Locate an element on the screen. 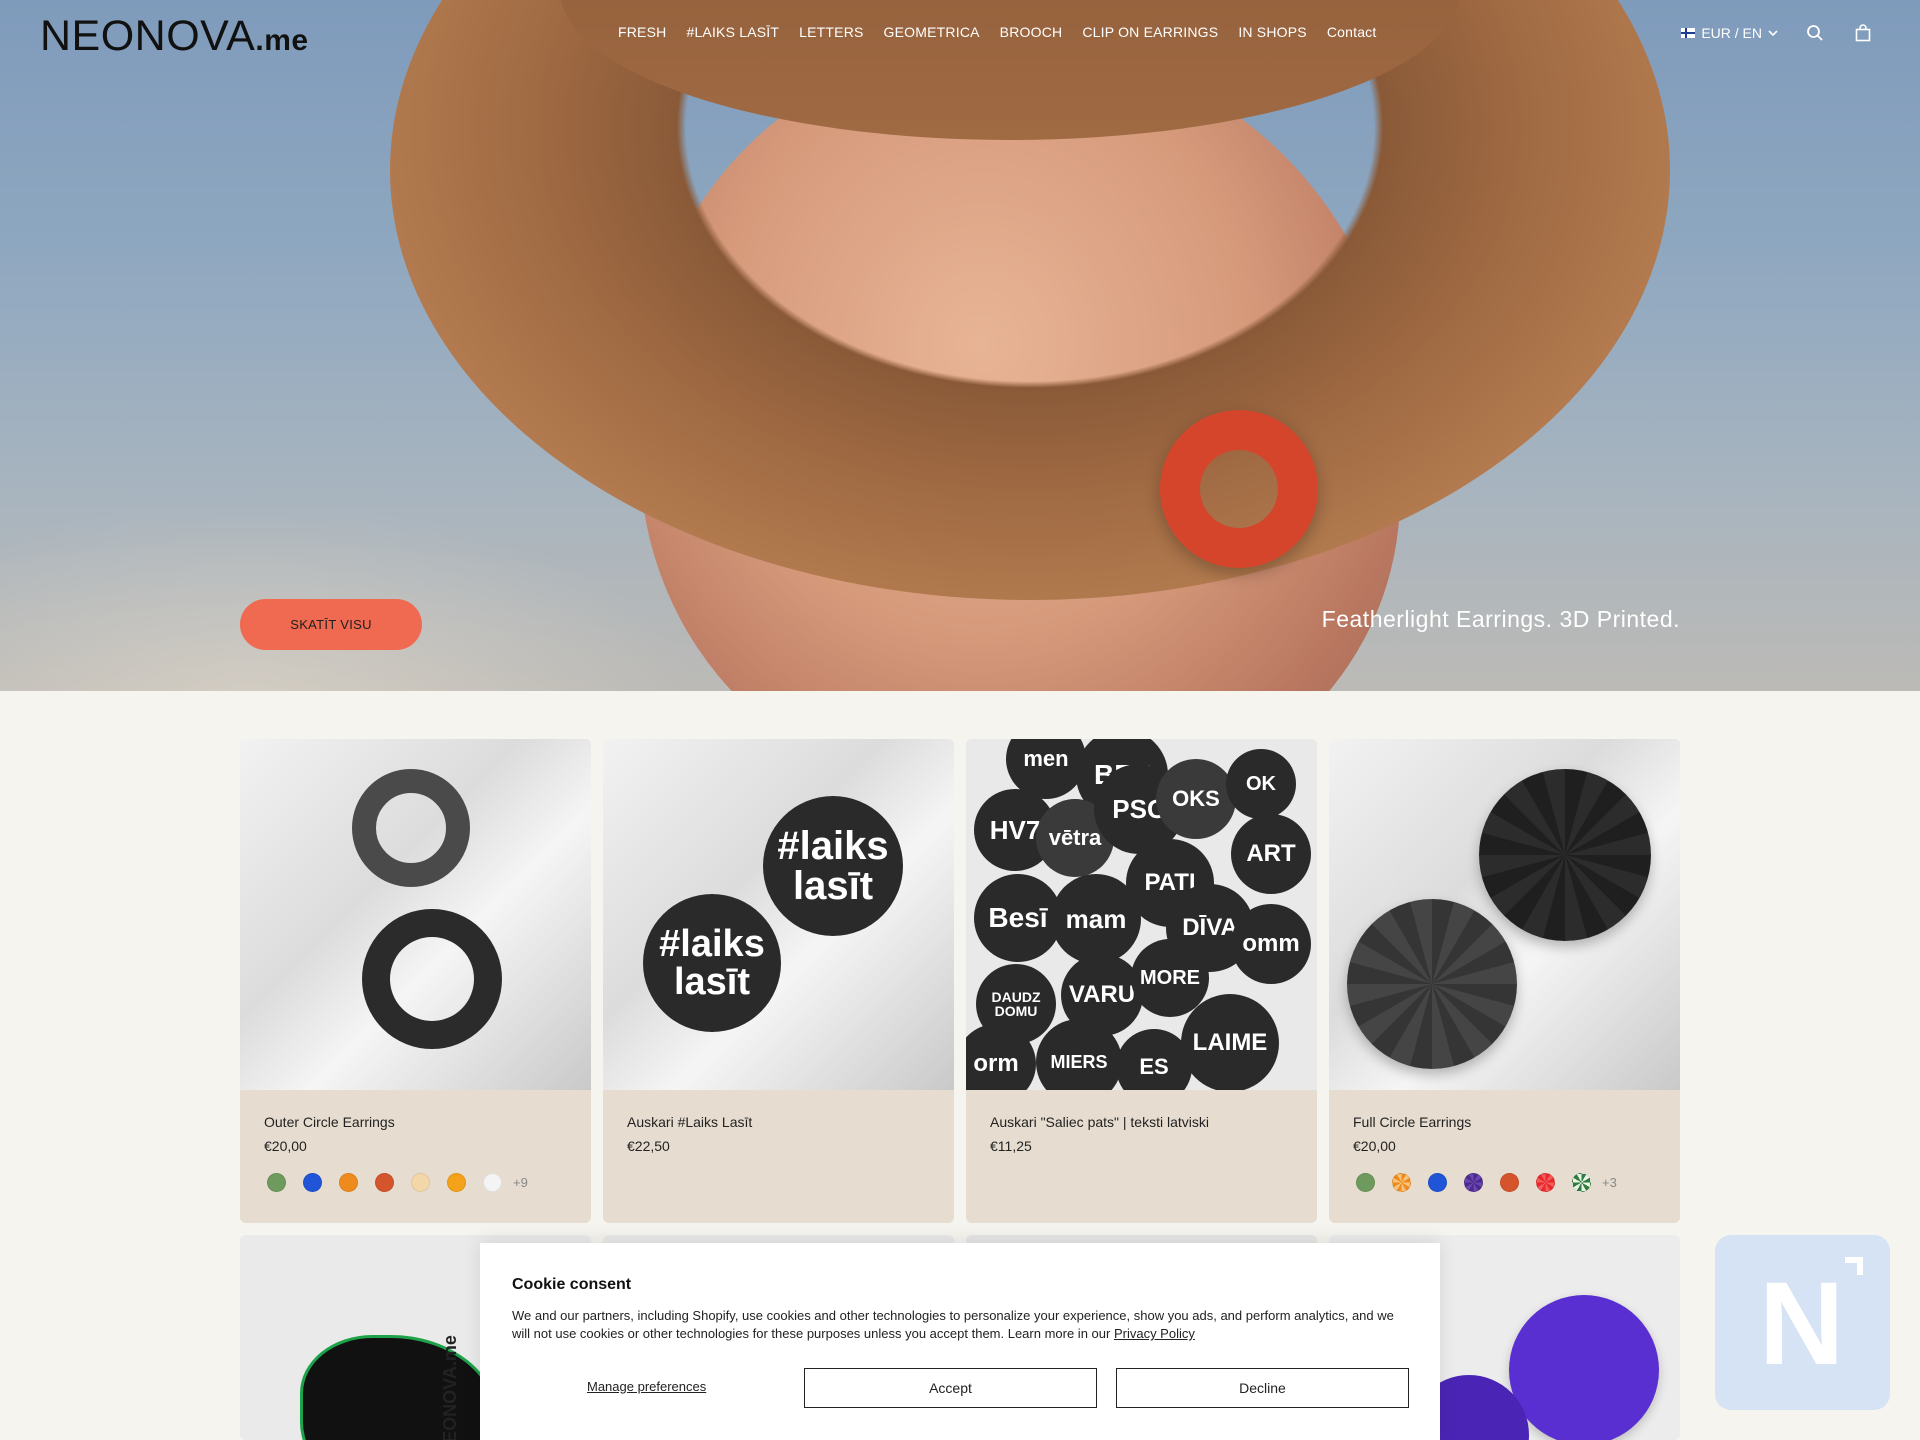  decline-button: Decline is located at coordinates (1262, 1388).